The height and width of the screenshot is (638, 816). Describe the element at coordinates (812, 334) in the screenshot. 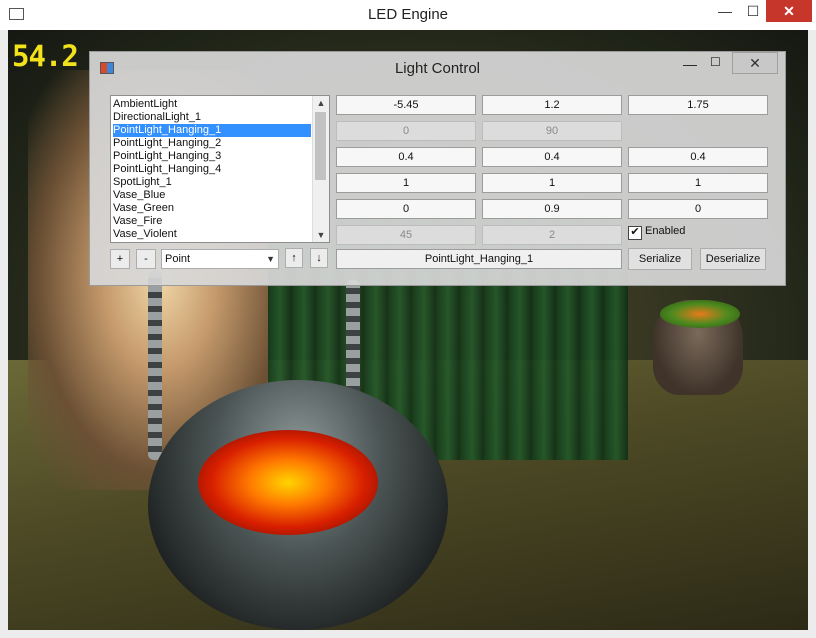

I see `window-frame-right` at that location.